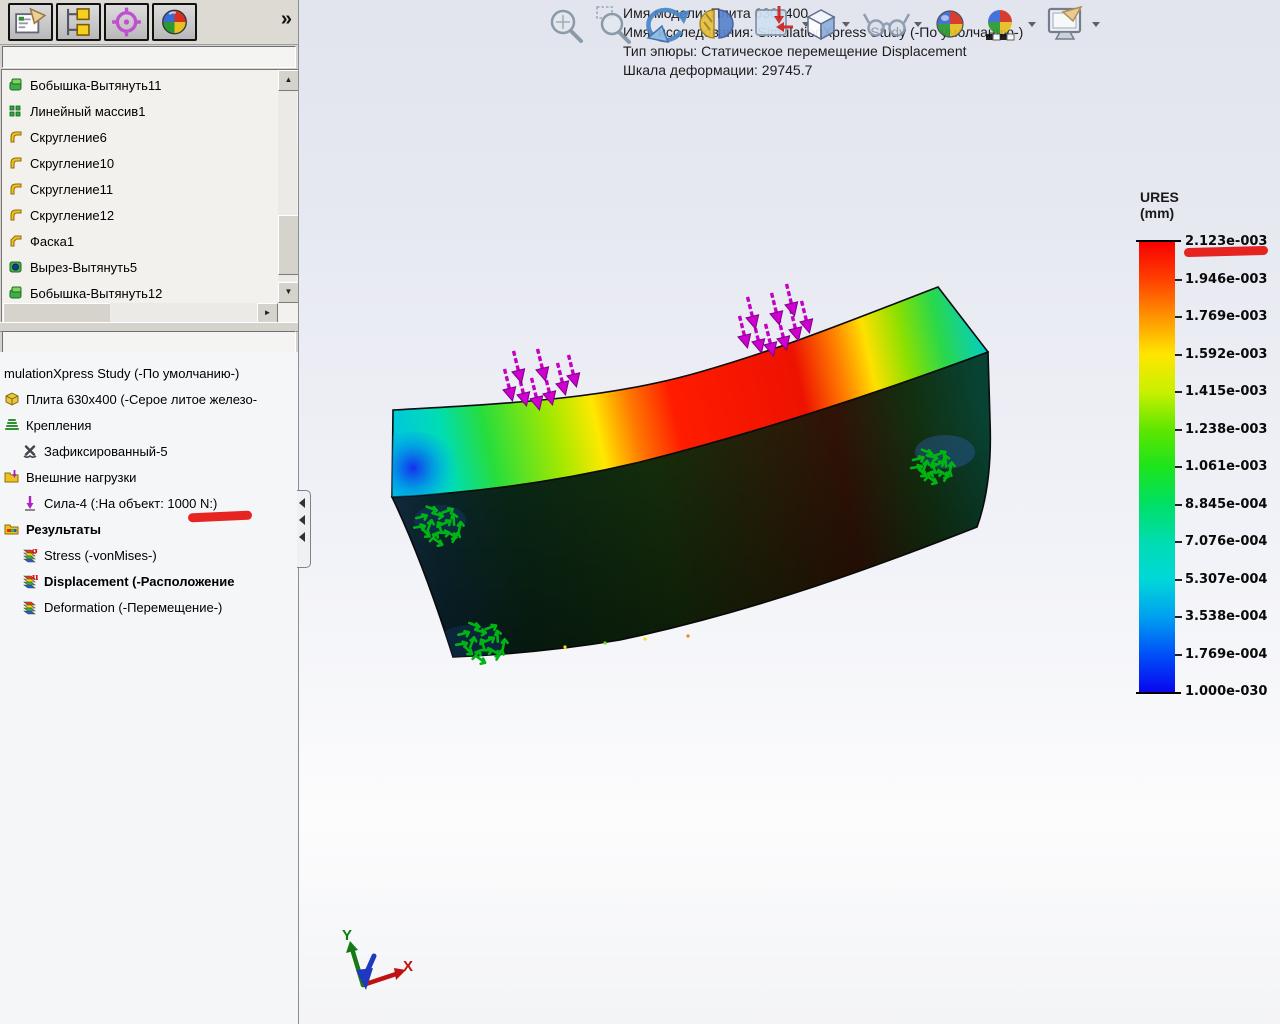 The width and height of the screenshot is (1280, 1024). Describe the element at coordinates (183, 312) in the screenshot. I see `h-scroll-track` at that location.